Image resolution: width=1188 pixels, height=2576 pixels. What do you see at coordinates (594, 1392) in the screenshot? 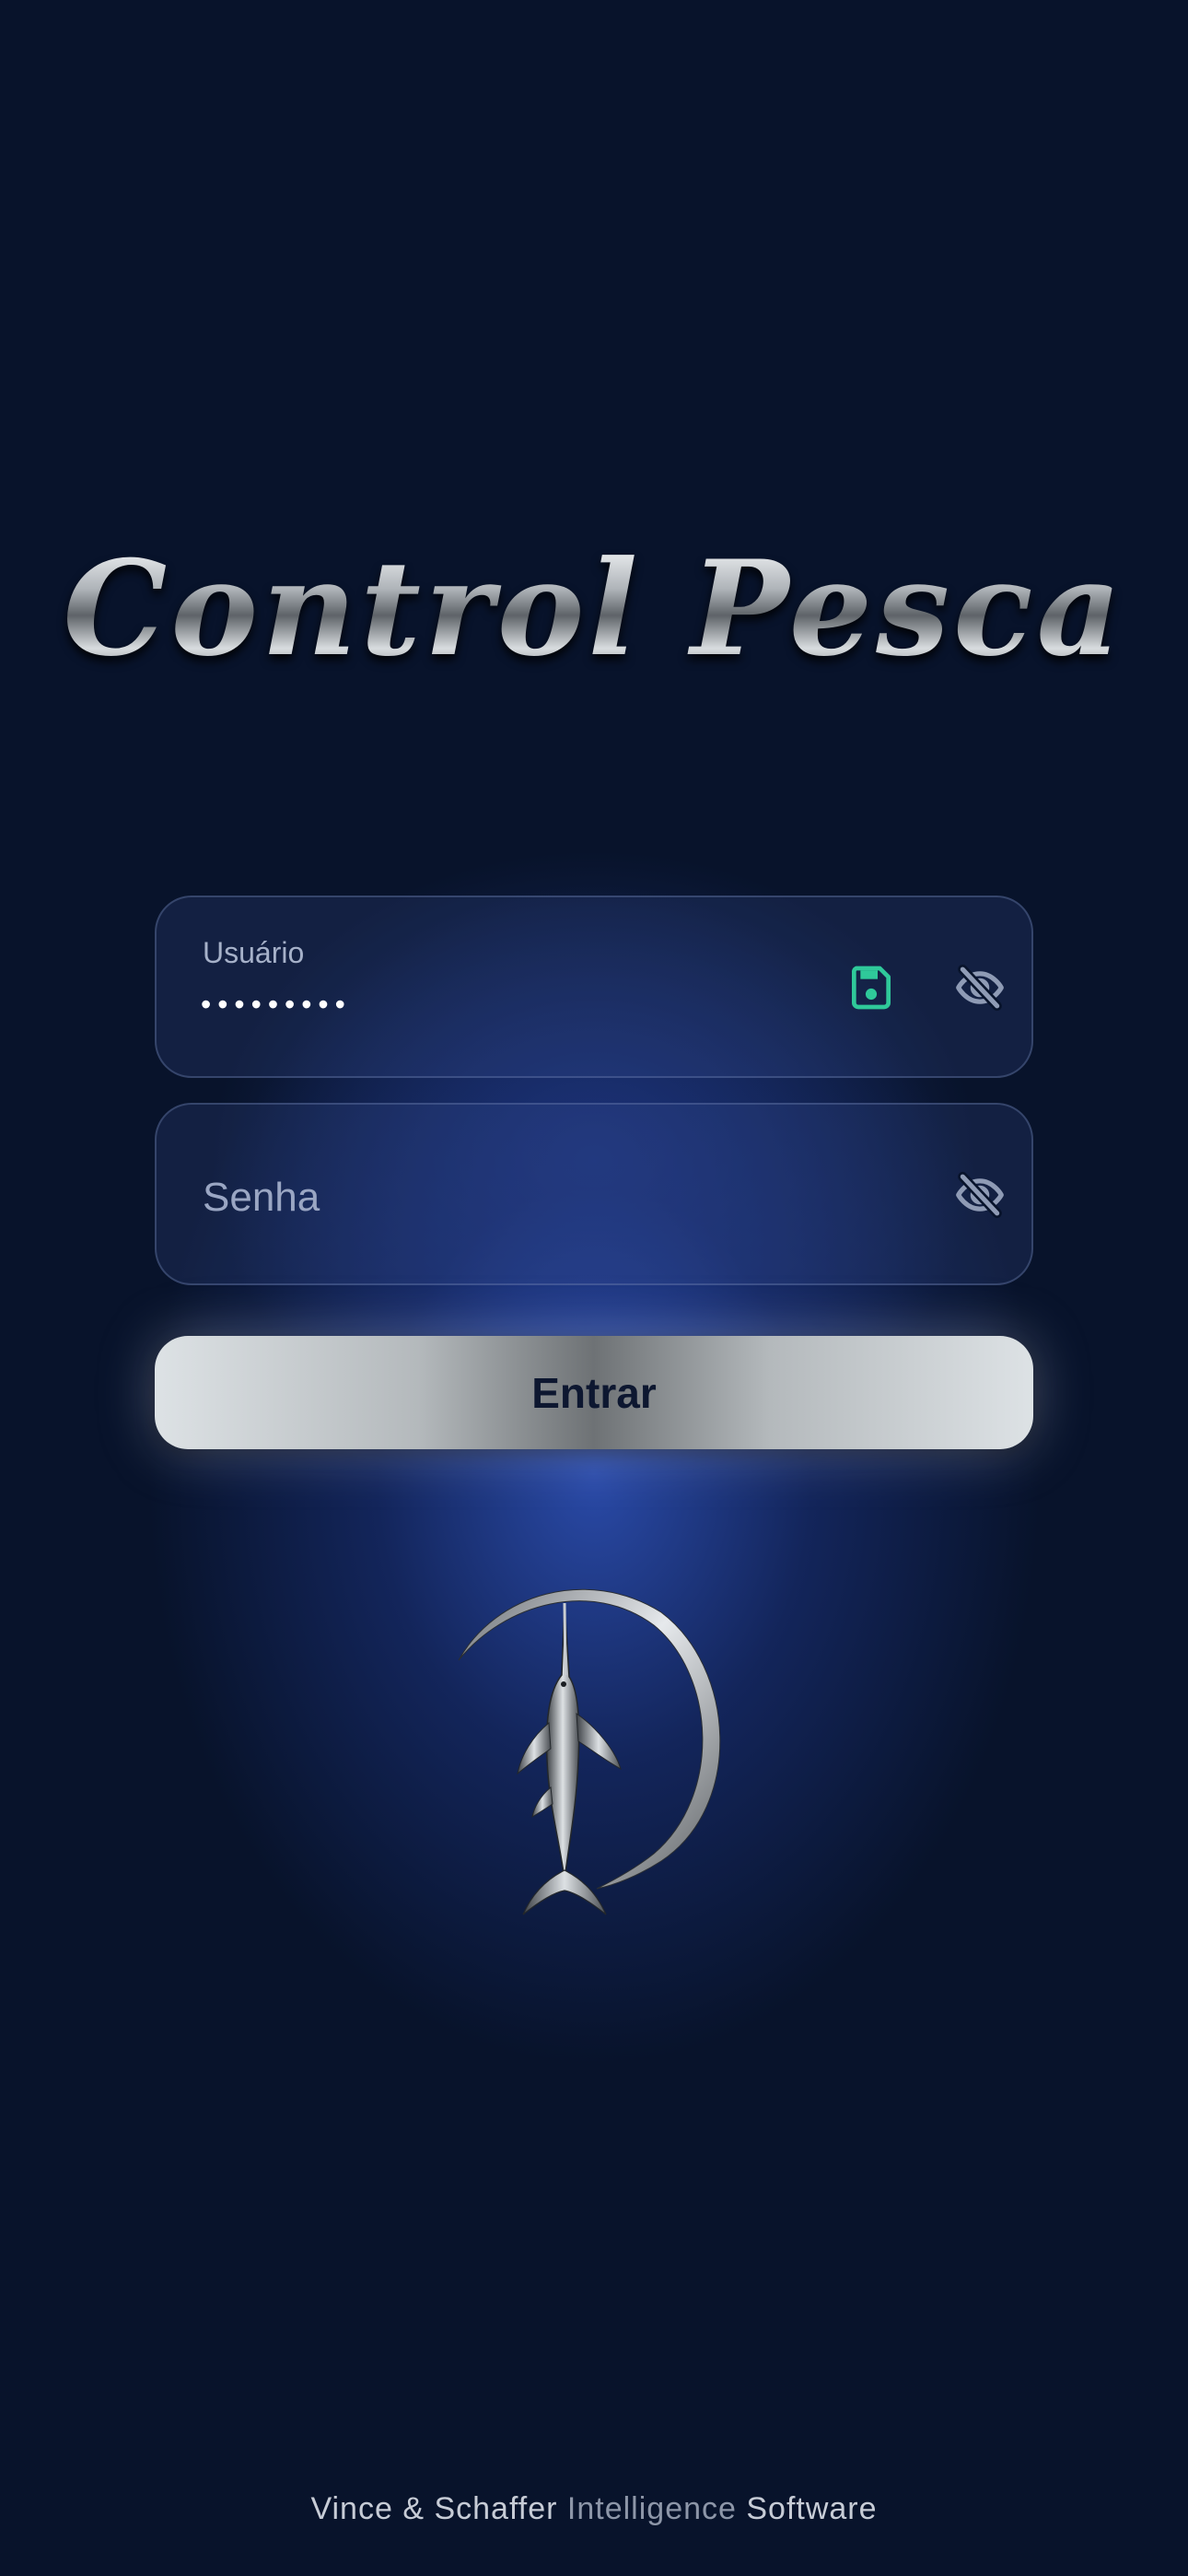
I see `login-button: Entrar` at bounding box center [594, 1392].